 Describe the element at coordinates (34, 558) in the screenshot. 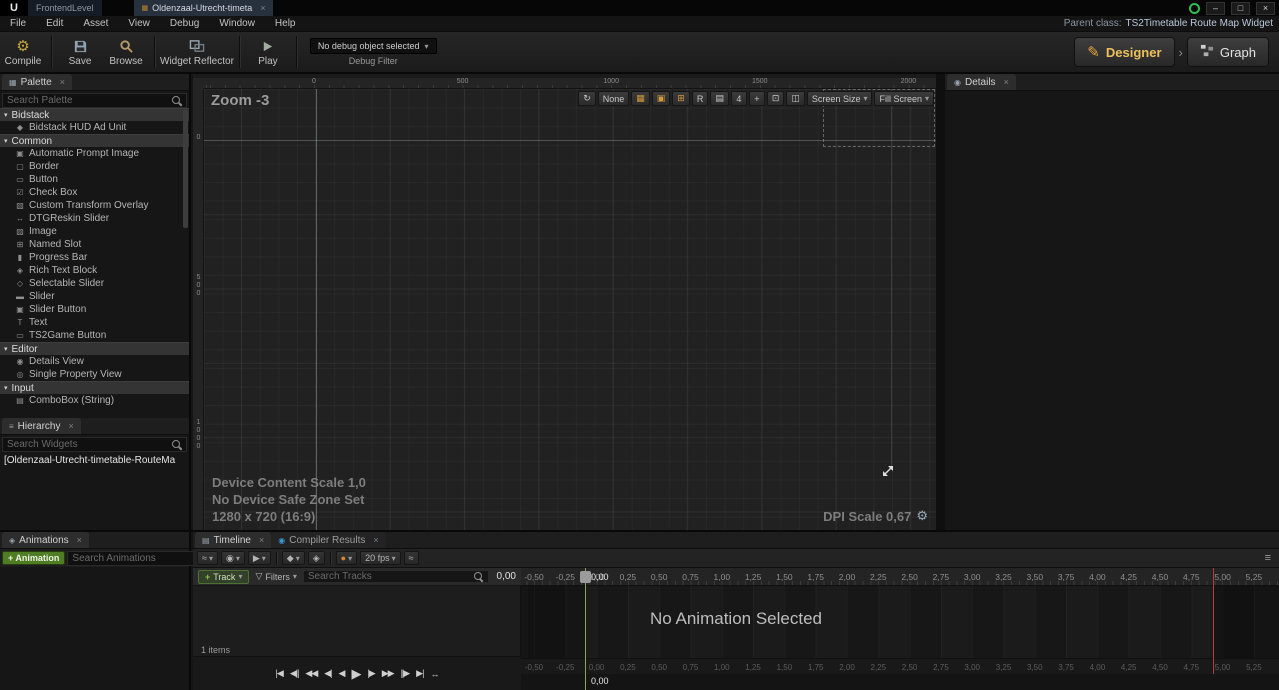

I see `add-animation-button: + Animation` at that location.